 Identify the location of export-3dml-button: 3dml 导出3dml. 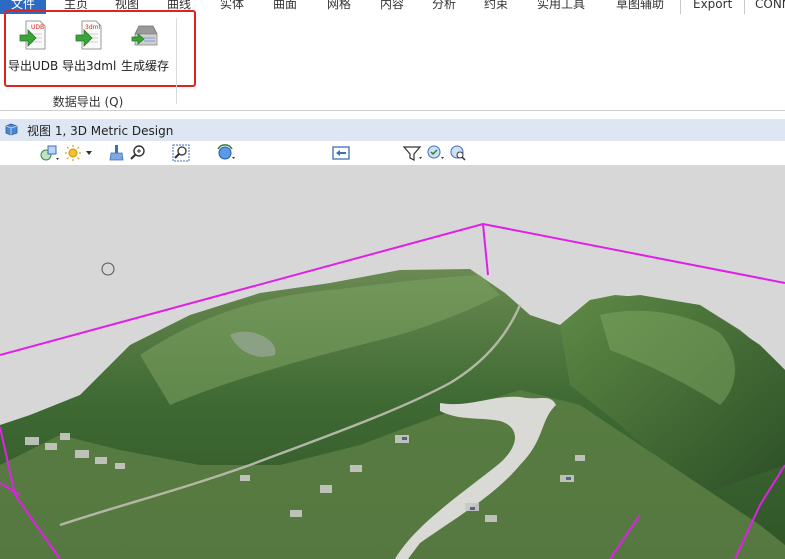
(89, 47).